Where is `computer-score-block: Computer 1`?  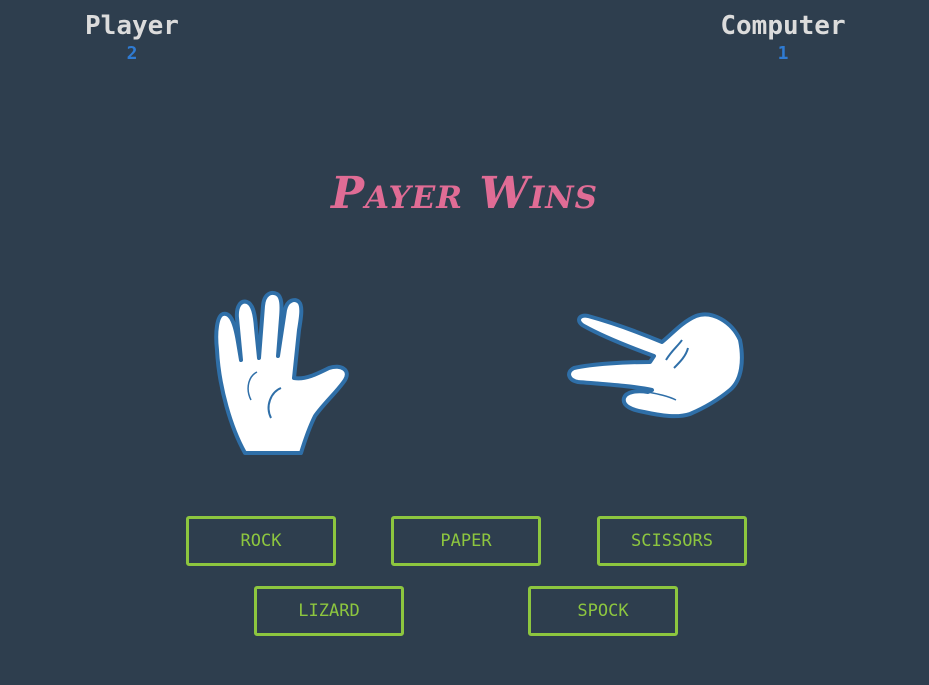
computer-score-block: Computer 1 is located at coordinates (783, 38).